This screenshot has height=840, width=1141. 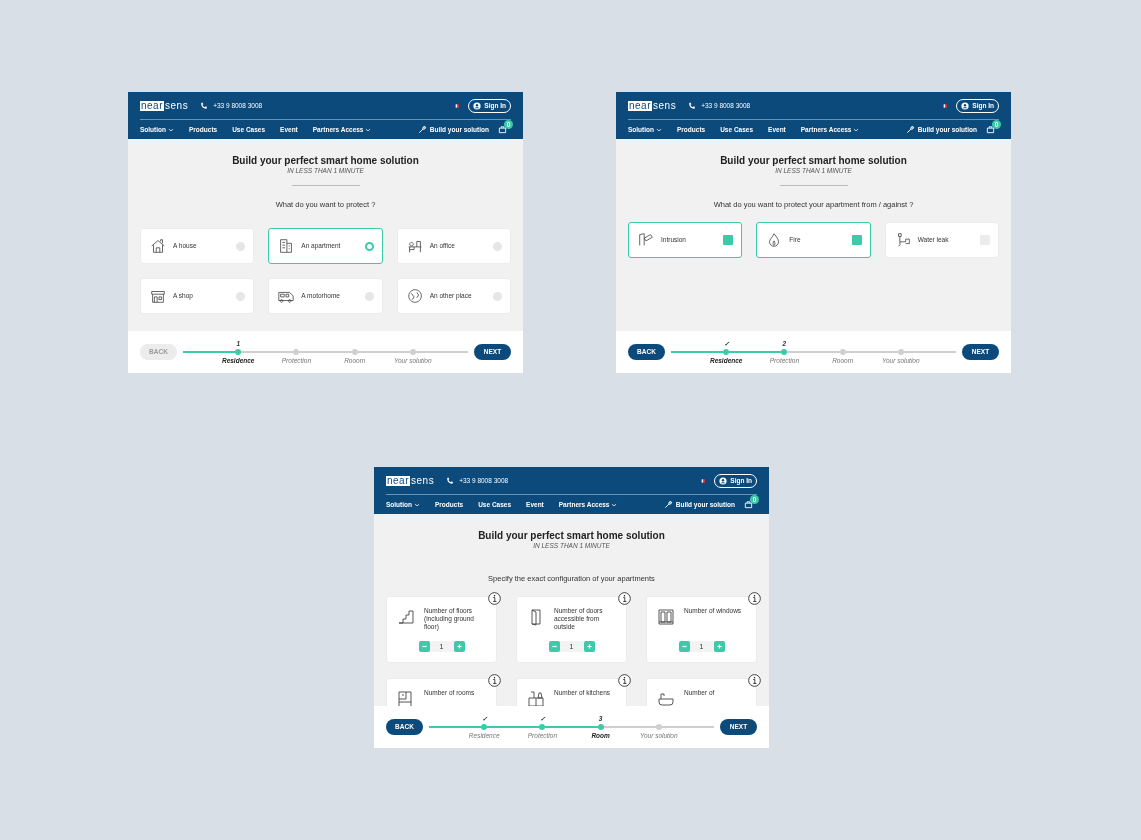 I want to click on house-icon, so click(x=158, y=246).